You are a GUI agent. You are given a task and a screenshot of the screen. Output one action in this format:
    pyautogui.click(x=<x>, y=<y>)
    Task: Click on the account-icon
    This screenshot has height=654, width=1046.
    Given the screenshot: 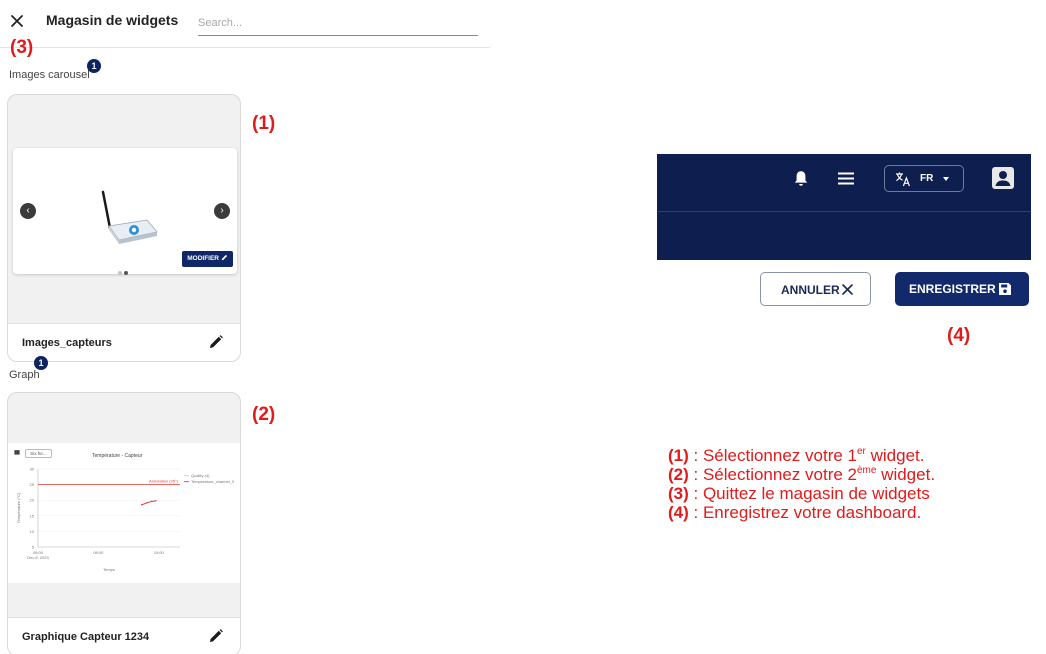 What is the action you would take?
    pyautogui.click(x=1003, y=178)
    